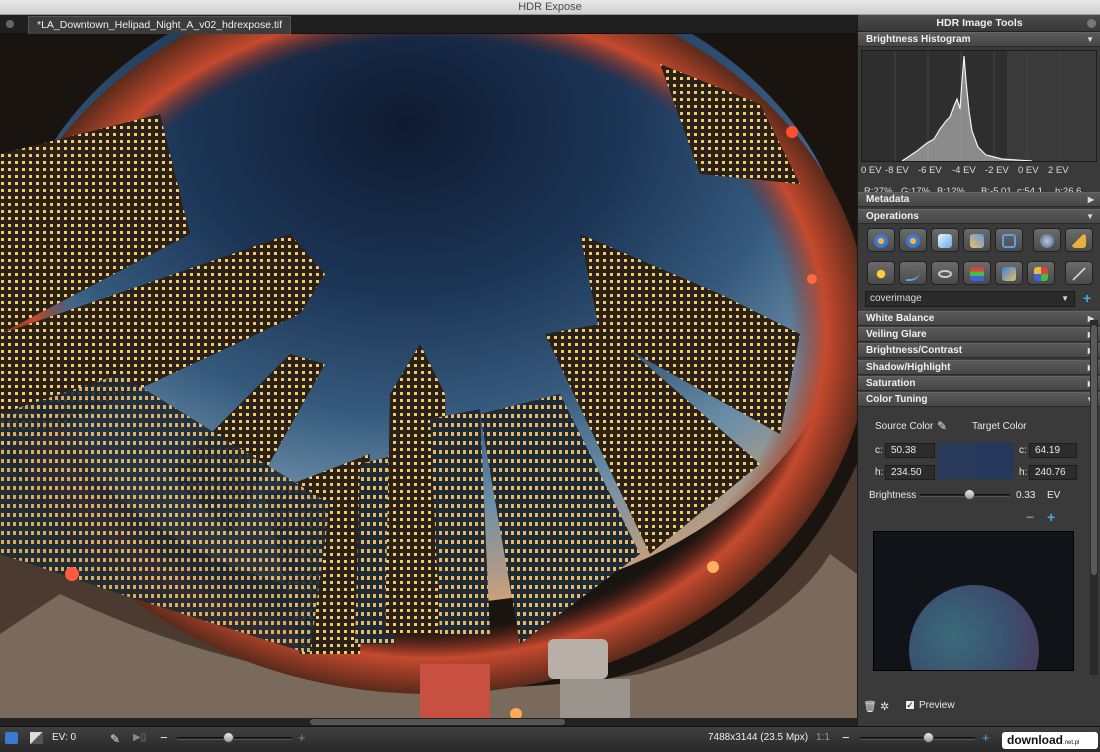  I want to click on close-tab-icon, so click(10, 24).